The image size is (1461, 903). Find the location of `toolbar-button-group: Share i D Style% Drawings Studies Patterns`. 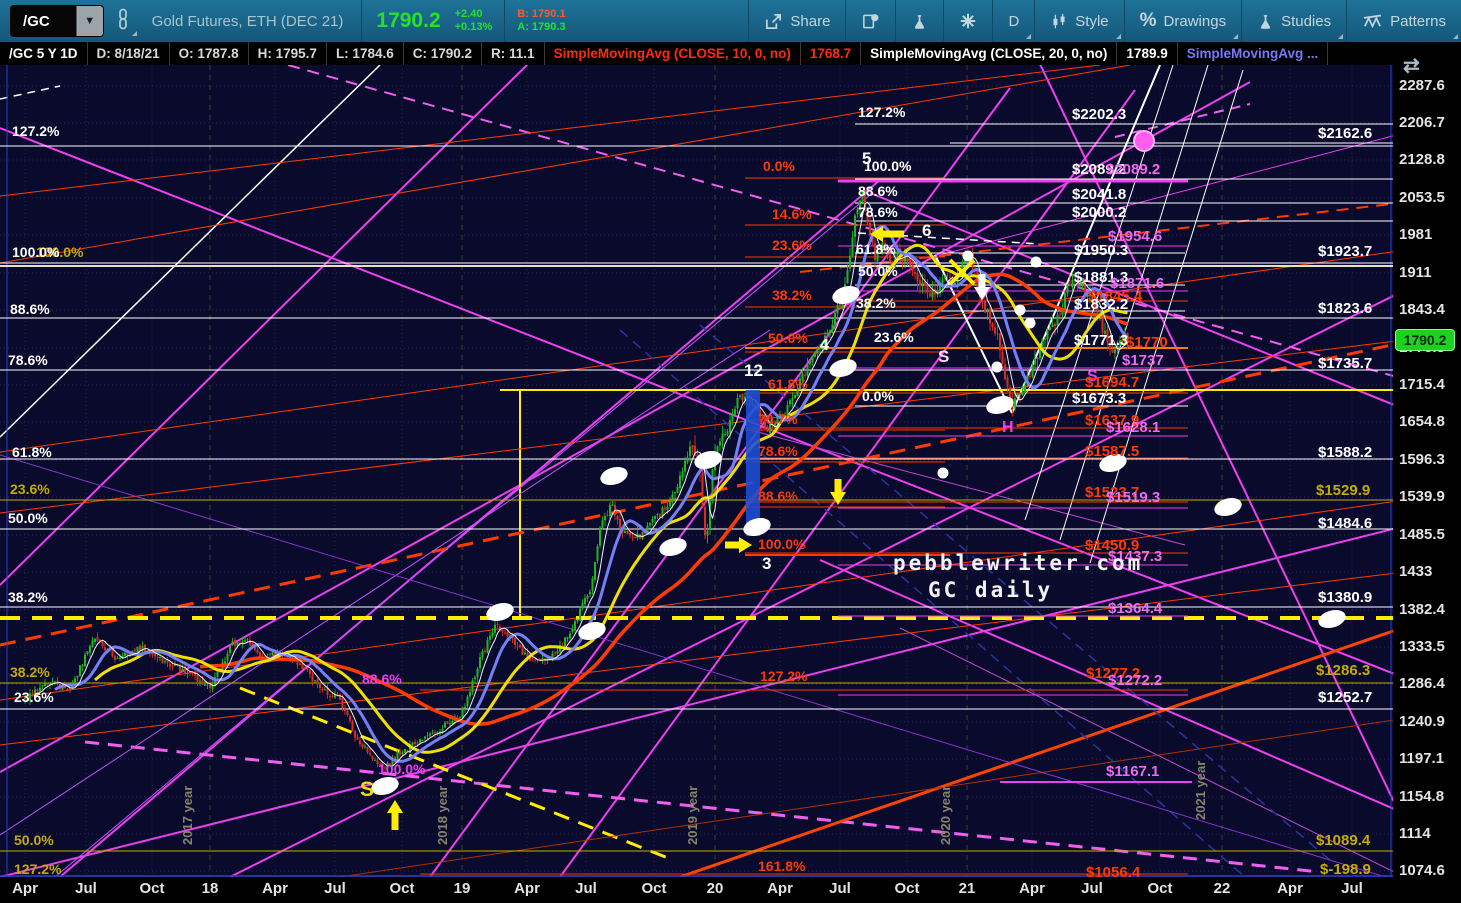

toolbar-button-group: Share i D Style% Drawings Studies Patterns is located at coordinates (1104, 21).